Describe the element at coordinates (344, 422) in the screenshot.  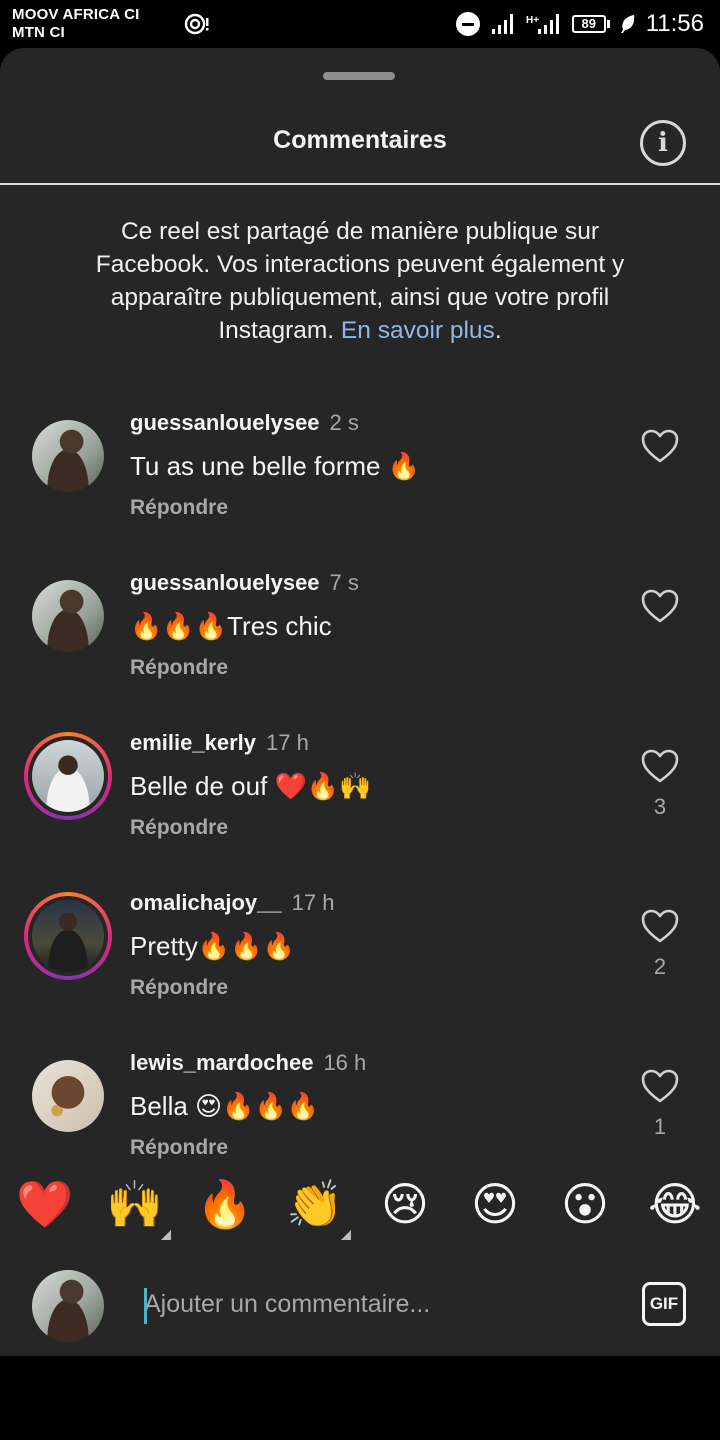
I see `comment-time: 2 s` at that location.